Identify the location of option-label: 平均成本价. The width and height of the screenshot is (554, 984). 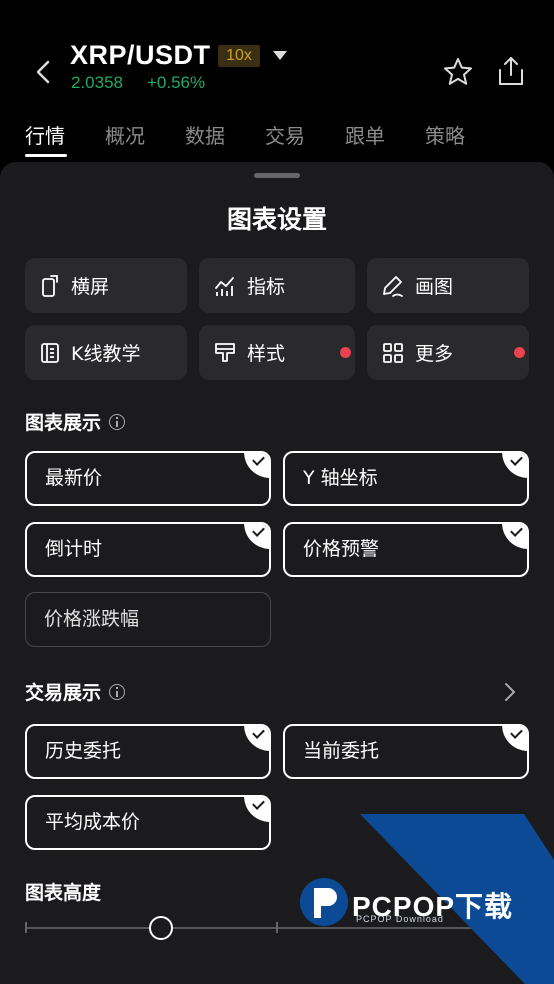
(93, 822).